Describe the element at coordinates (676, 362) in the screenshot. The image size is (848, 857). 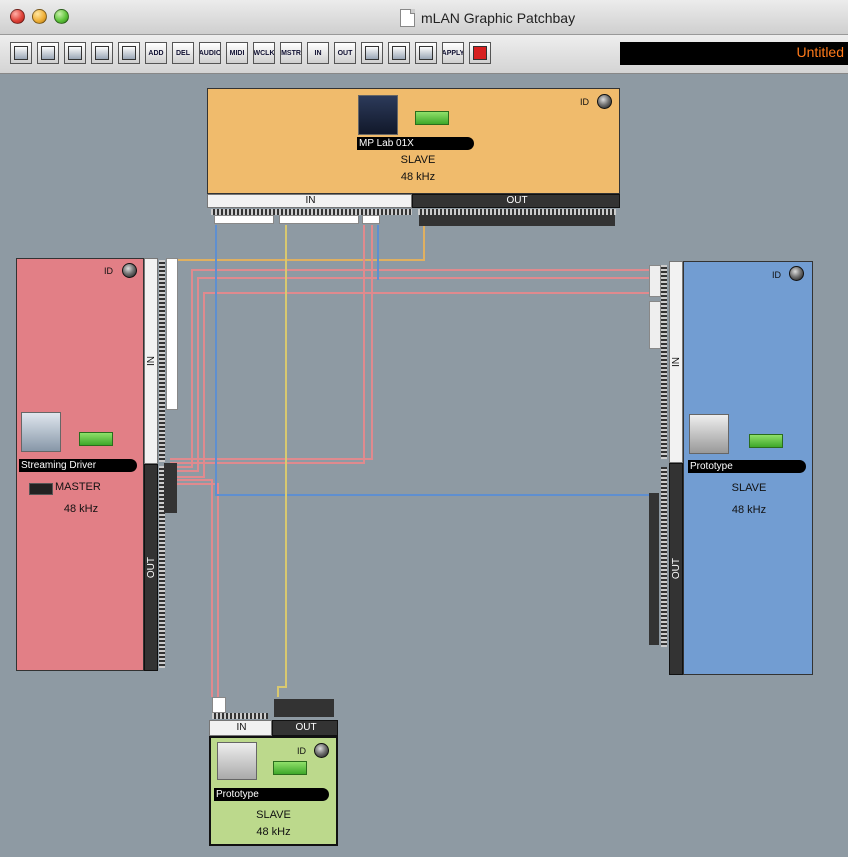
I see `prototype-right-in-tab: IN` at that location.